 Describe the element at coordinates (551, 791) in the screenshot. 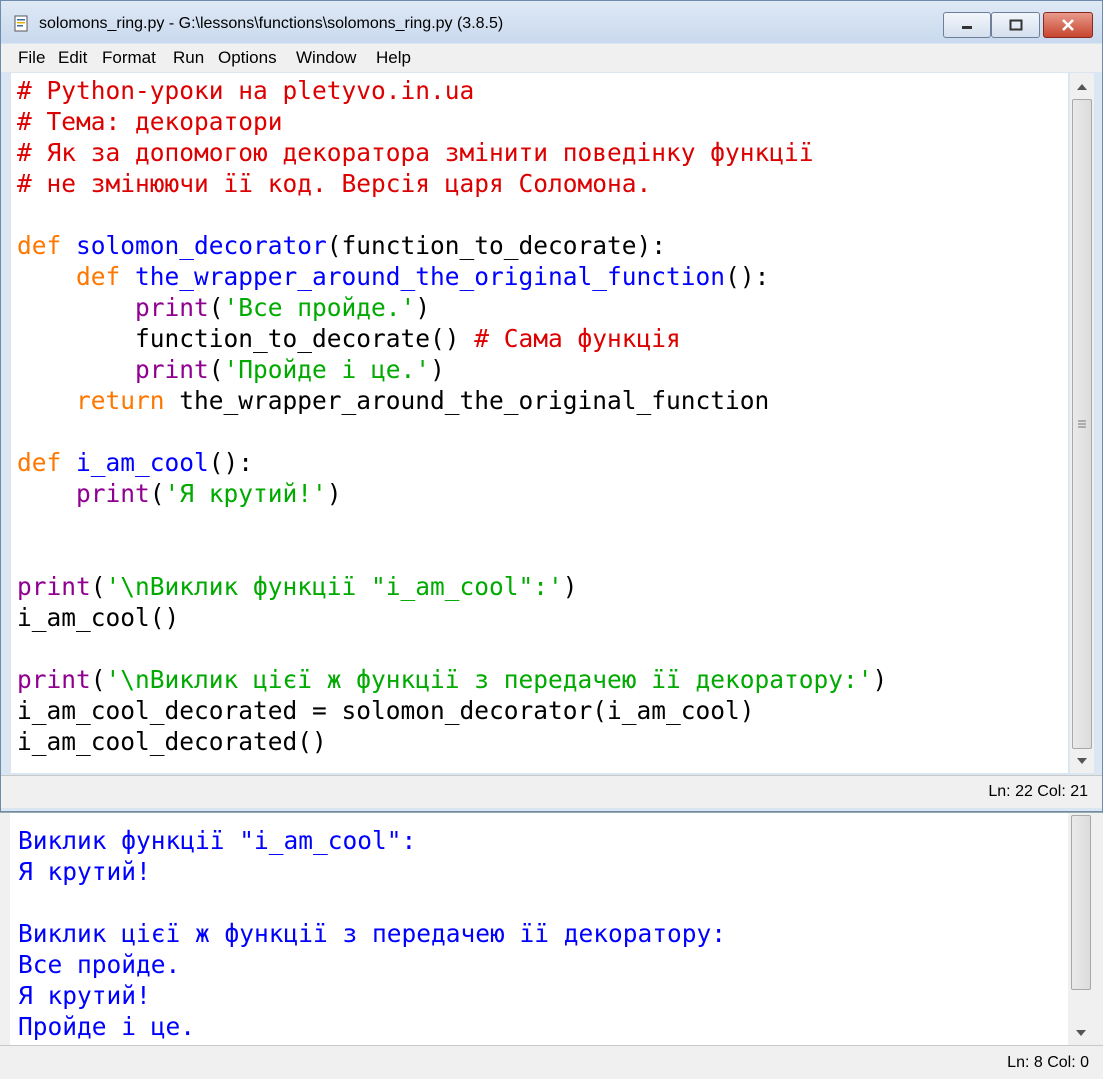

I see `editor-status-bar: Ln: 22 Col: 21` at that location.